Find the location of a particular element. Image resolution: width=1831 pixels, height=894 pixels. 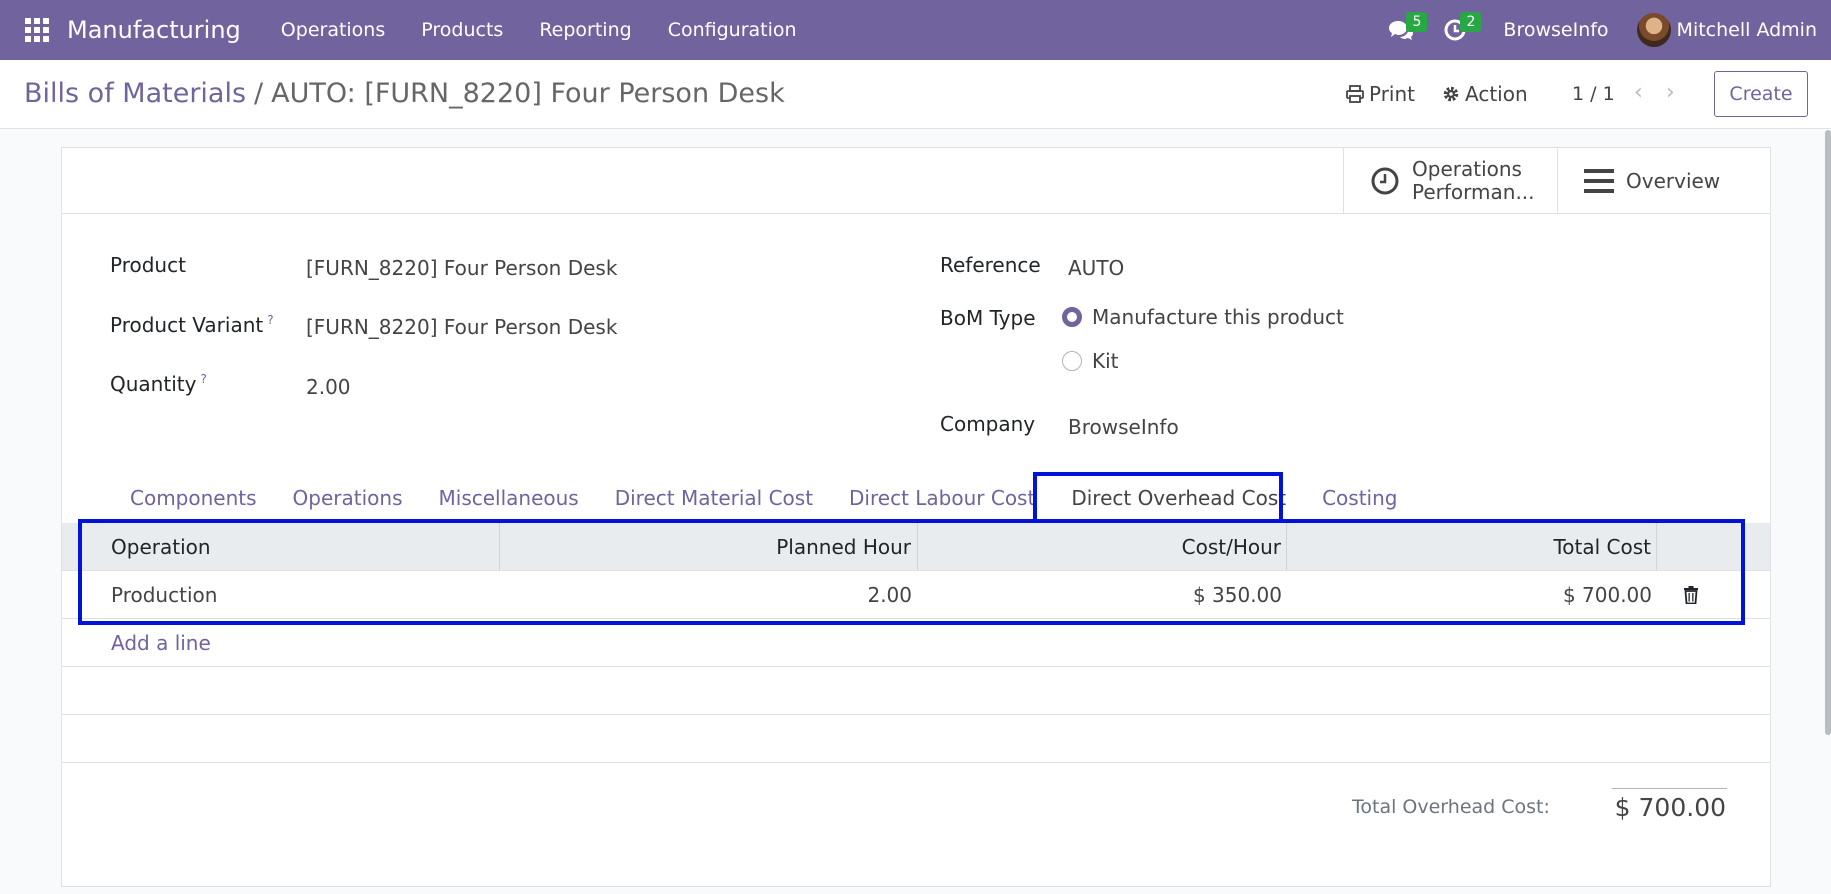

user-menu: Mitchell Admin is located at coordinates (1726, 30).